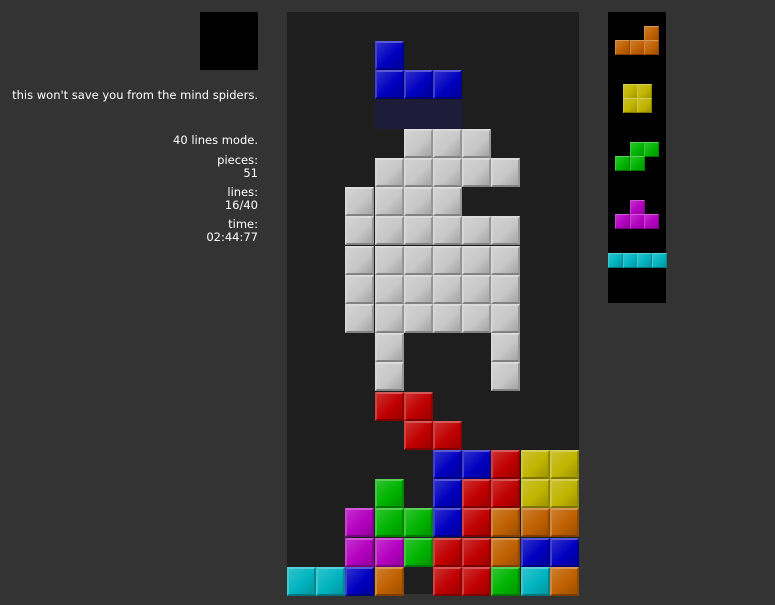 The image size is (775, 605). Describe the element at coordinates (237, 160) in the screenshot. I see `pieces-label: pieces:` at that location.